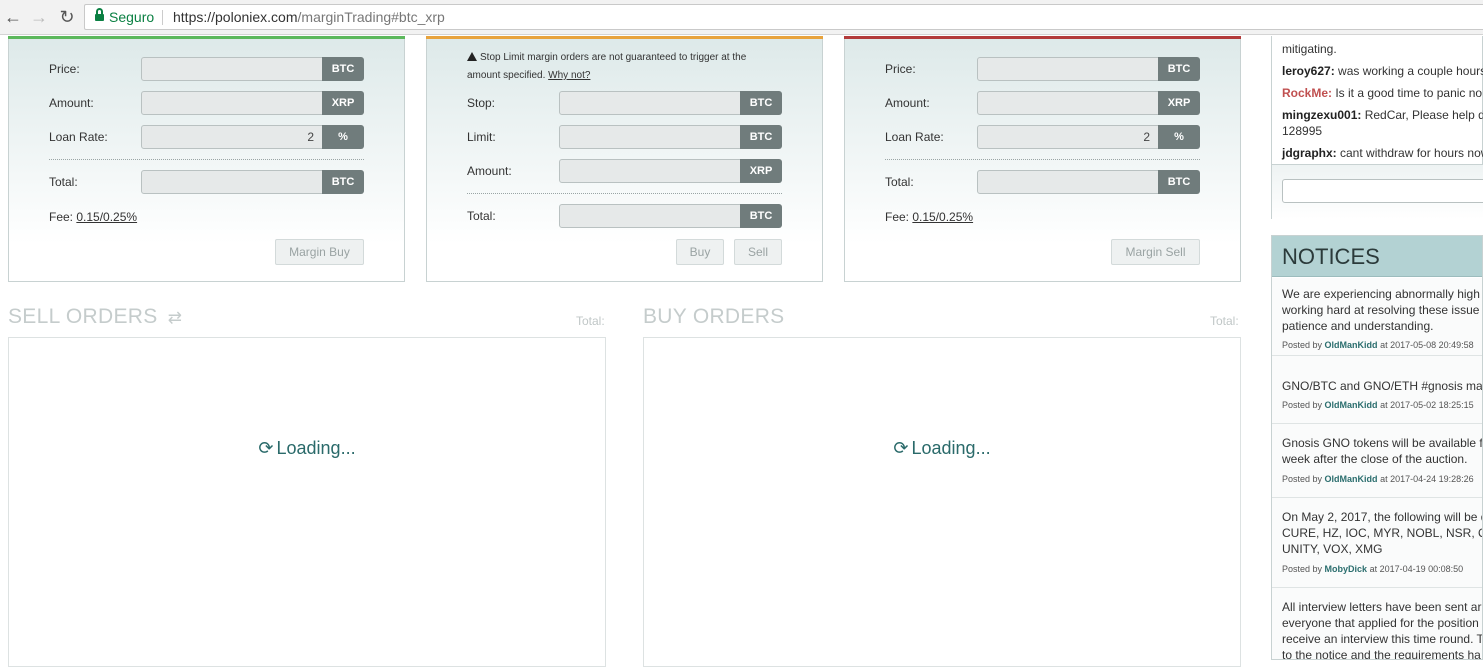 This screenshot has height=667, width=1483. Describe the element at coordinates (175, 317) in the screenshot. I see `swap-icon: ⇄` at that location.